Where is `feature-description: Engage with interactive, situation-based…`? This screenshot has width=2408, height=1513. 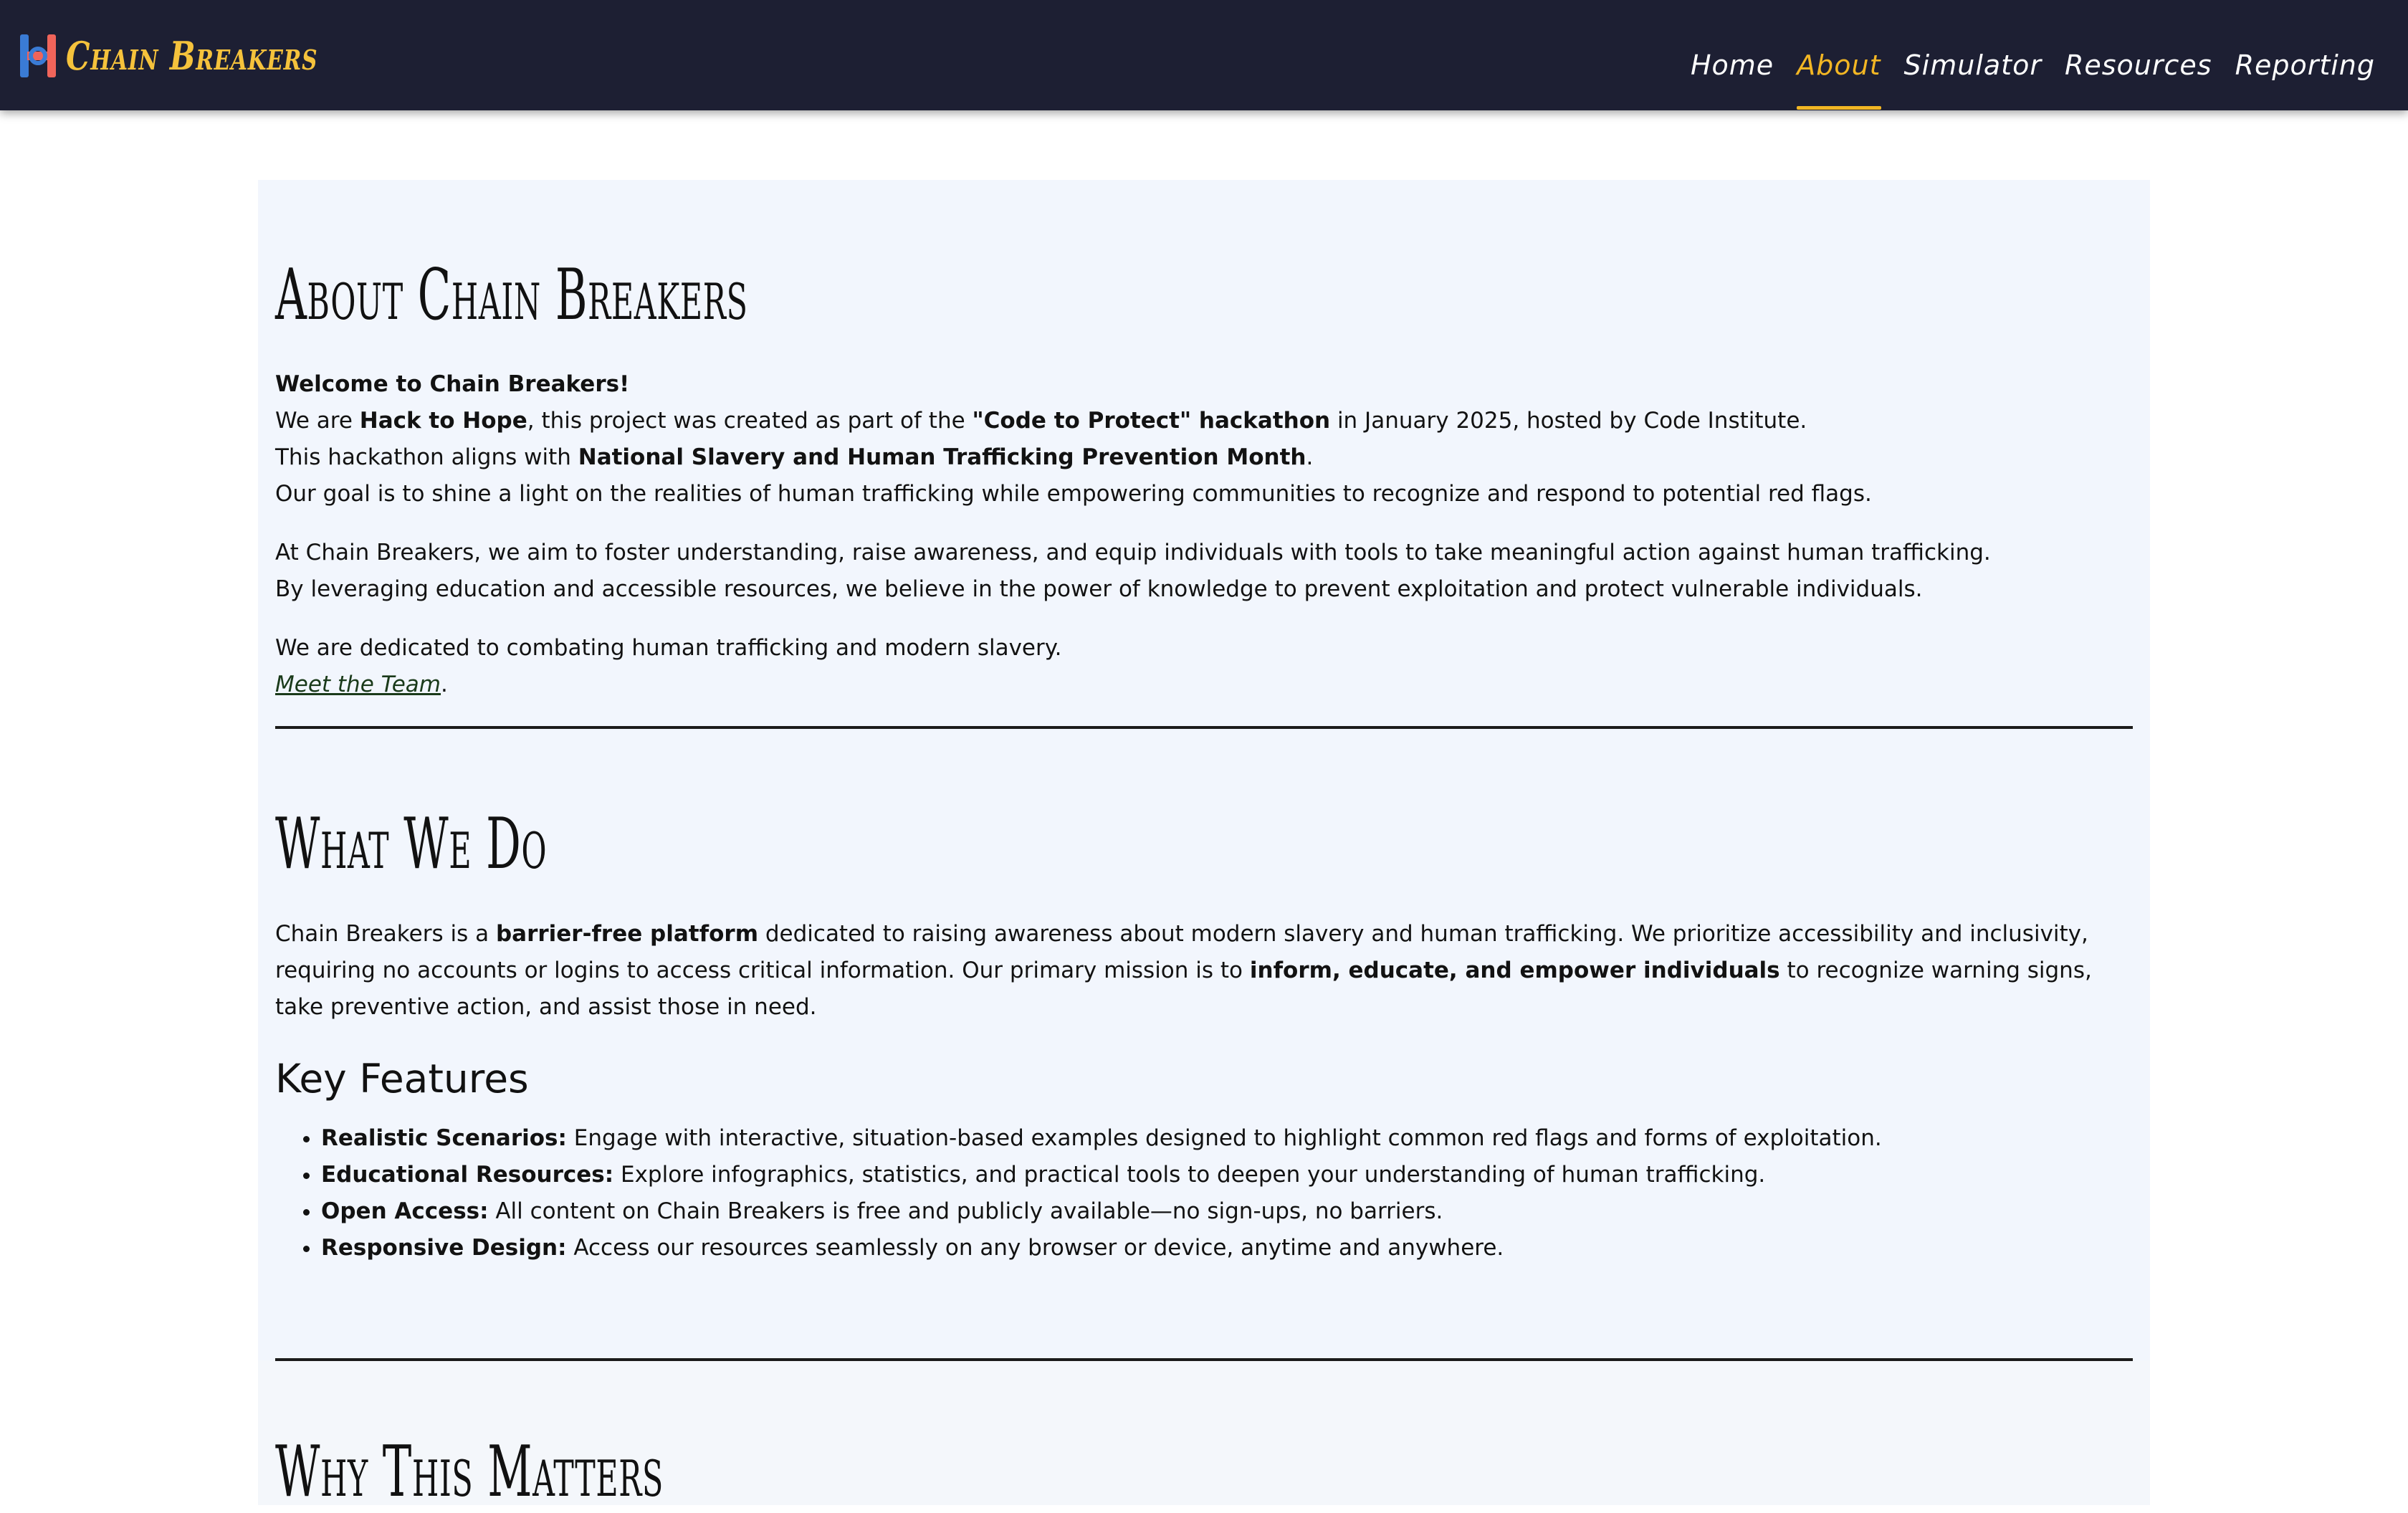
feature-description: Engage with interactive, situation-based… is located at coordinates (1224, 1138).